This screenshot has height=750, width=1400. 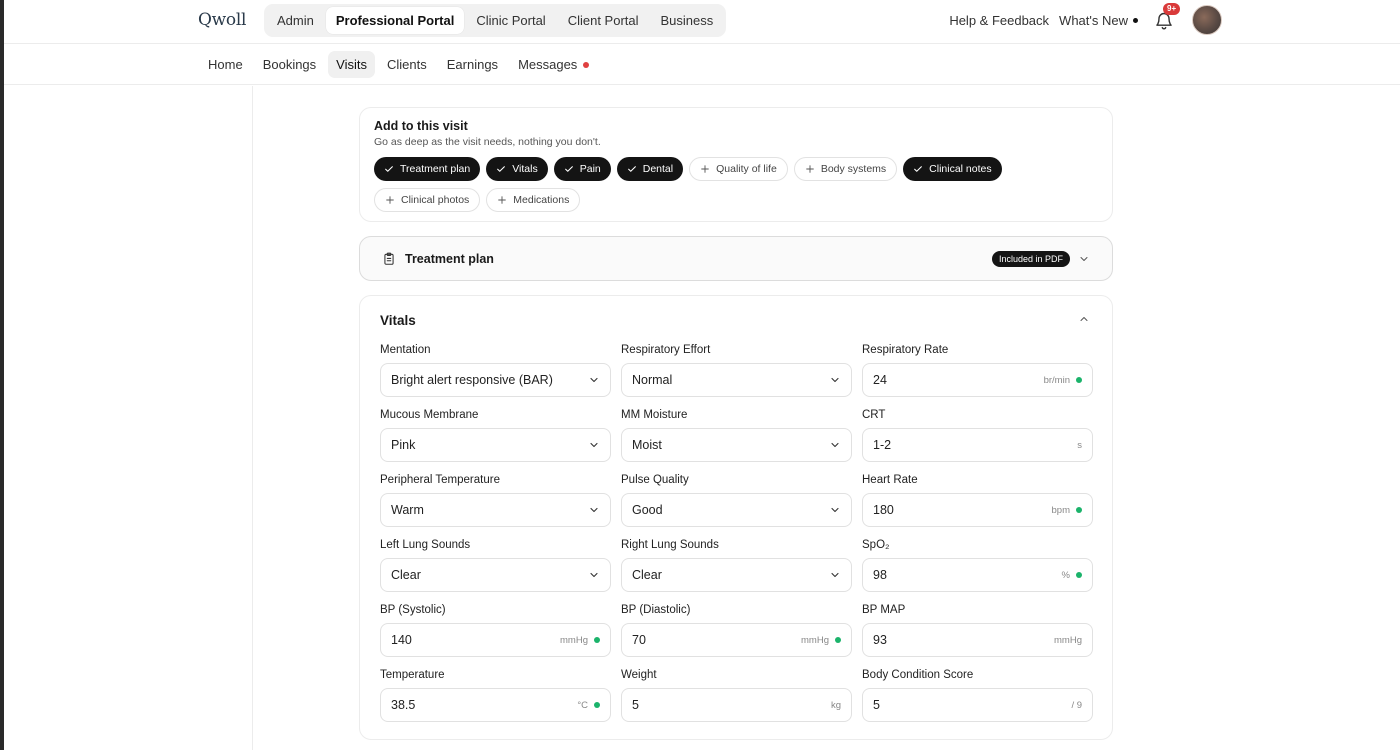 I want to click on chip-label: Dental, so click(x=658, y=169).